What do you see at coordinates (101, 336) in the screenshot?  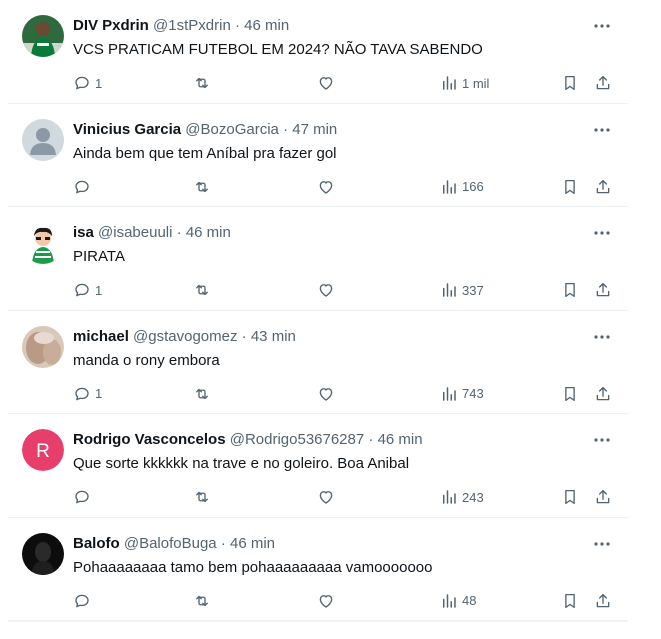 I see `author-name: michael` at bounding box center [101, 336].